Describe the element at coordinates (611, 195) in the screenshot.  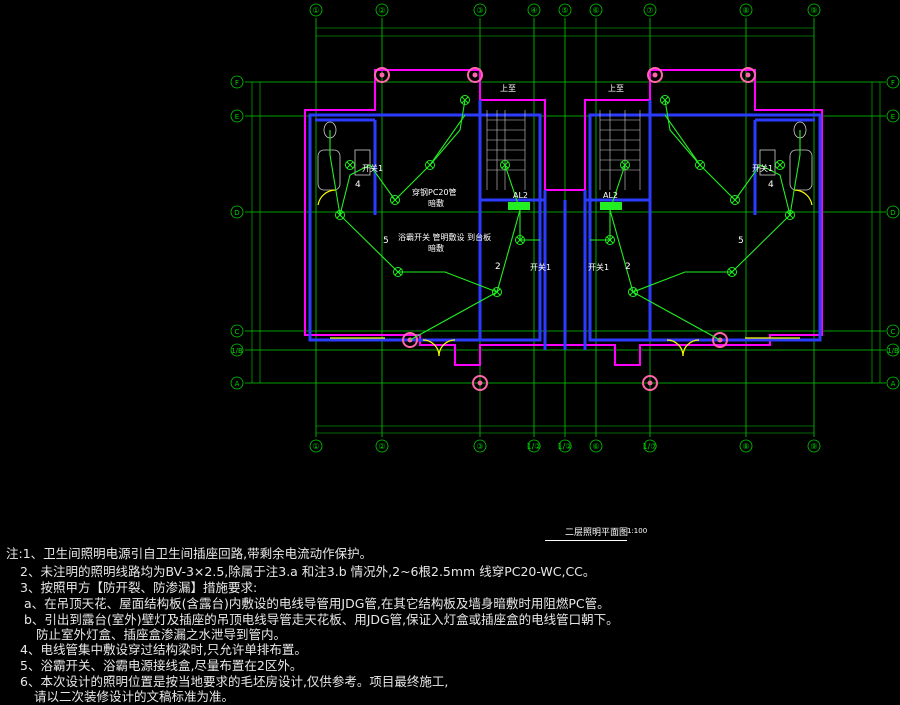
I see `panel-label-right: AL2` at that location.